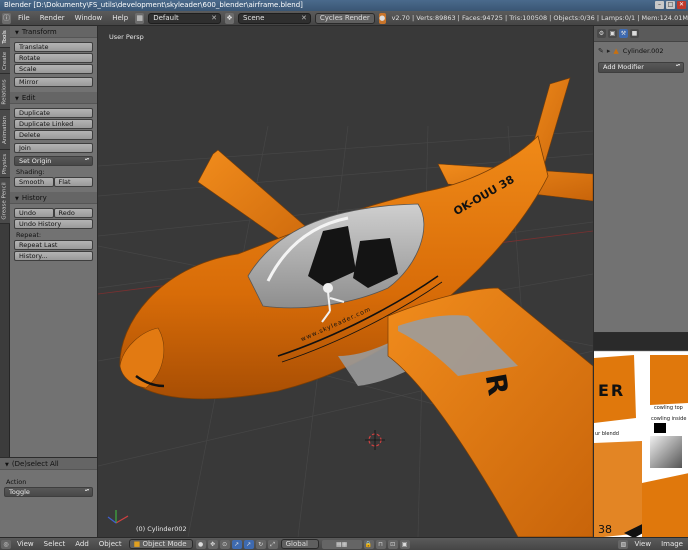 This screenshot has width=688, height=550. What do you see at coordinates (659, 5) in the screenshot?
I see `minimize-button: –` at bounding box center [659, 5].